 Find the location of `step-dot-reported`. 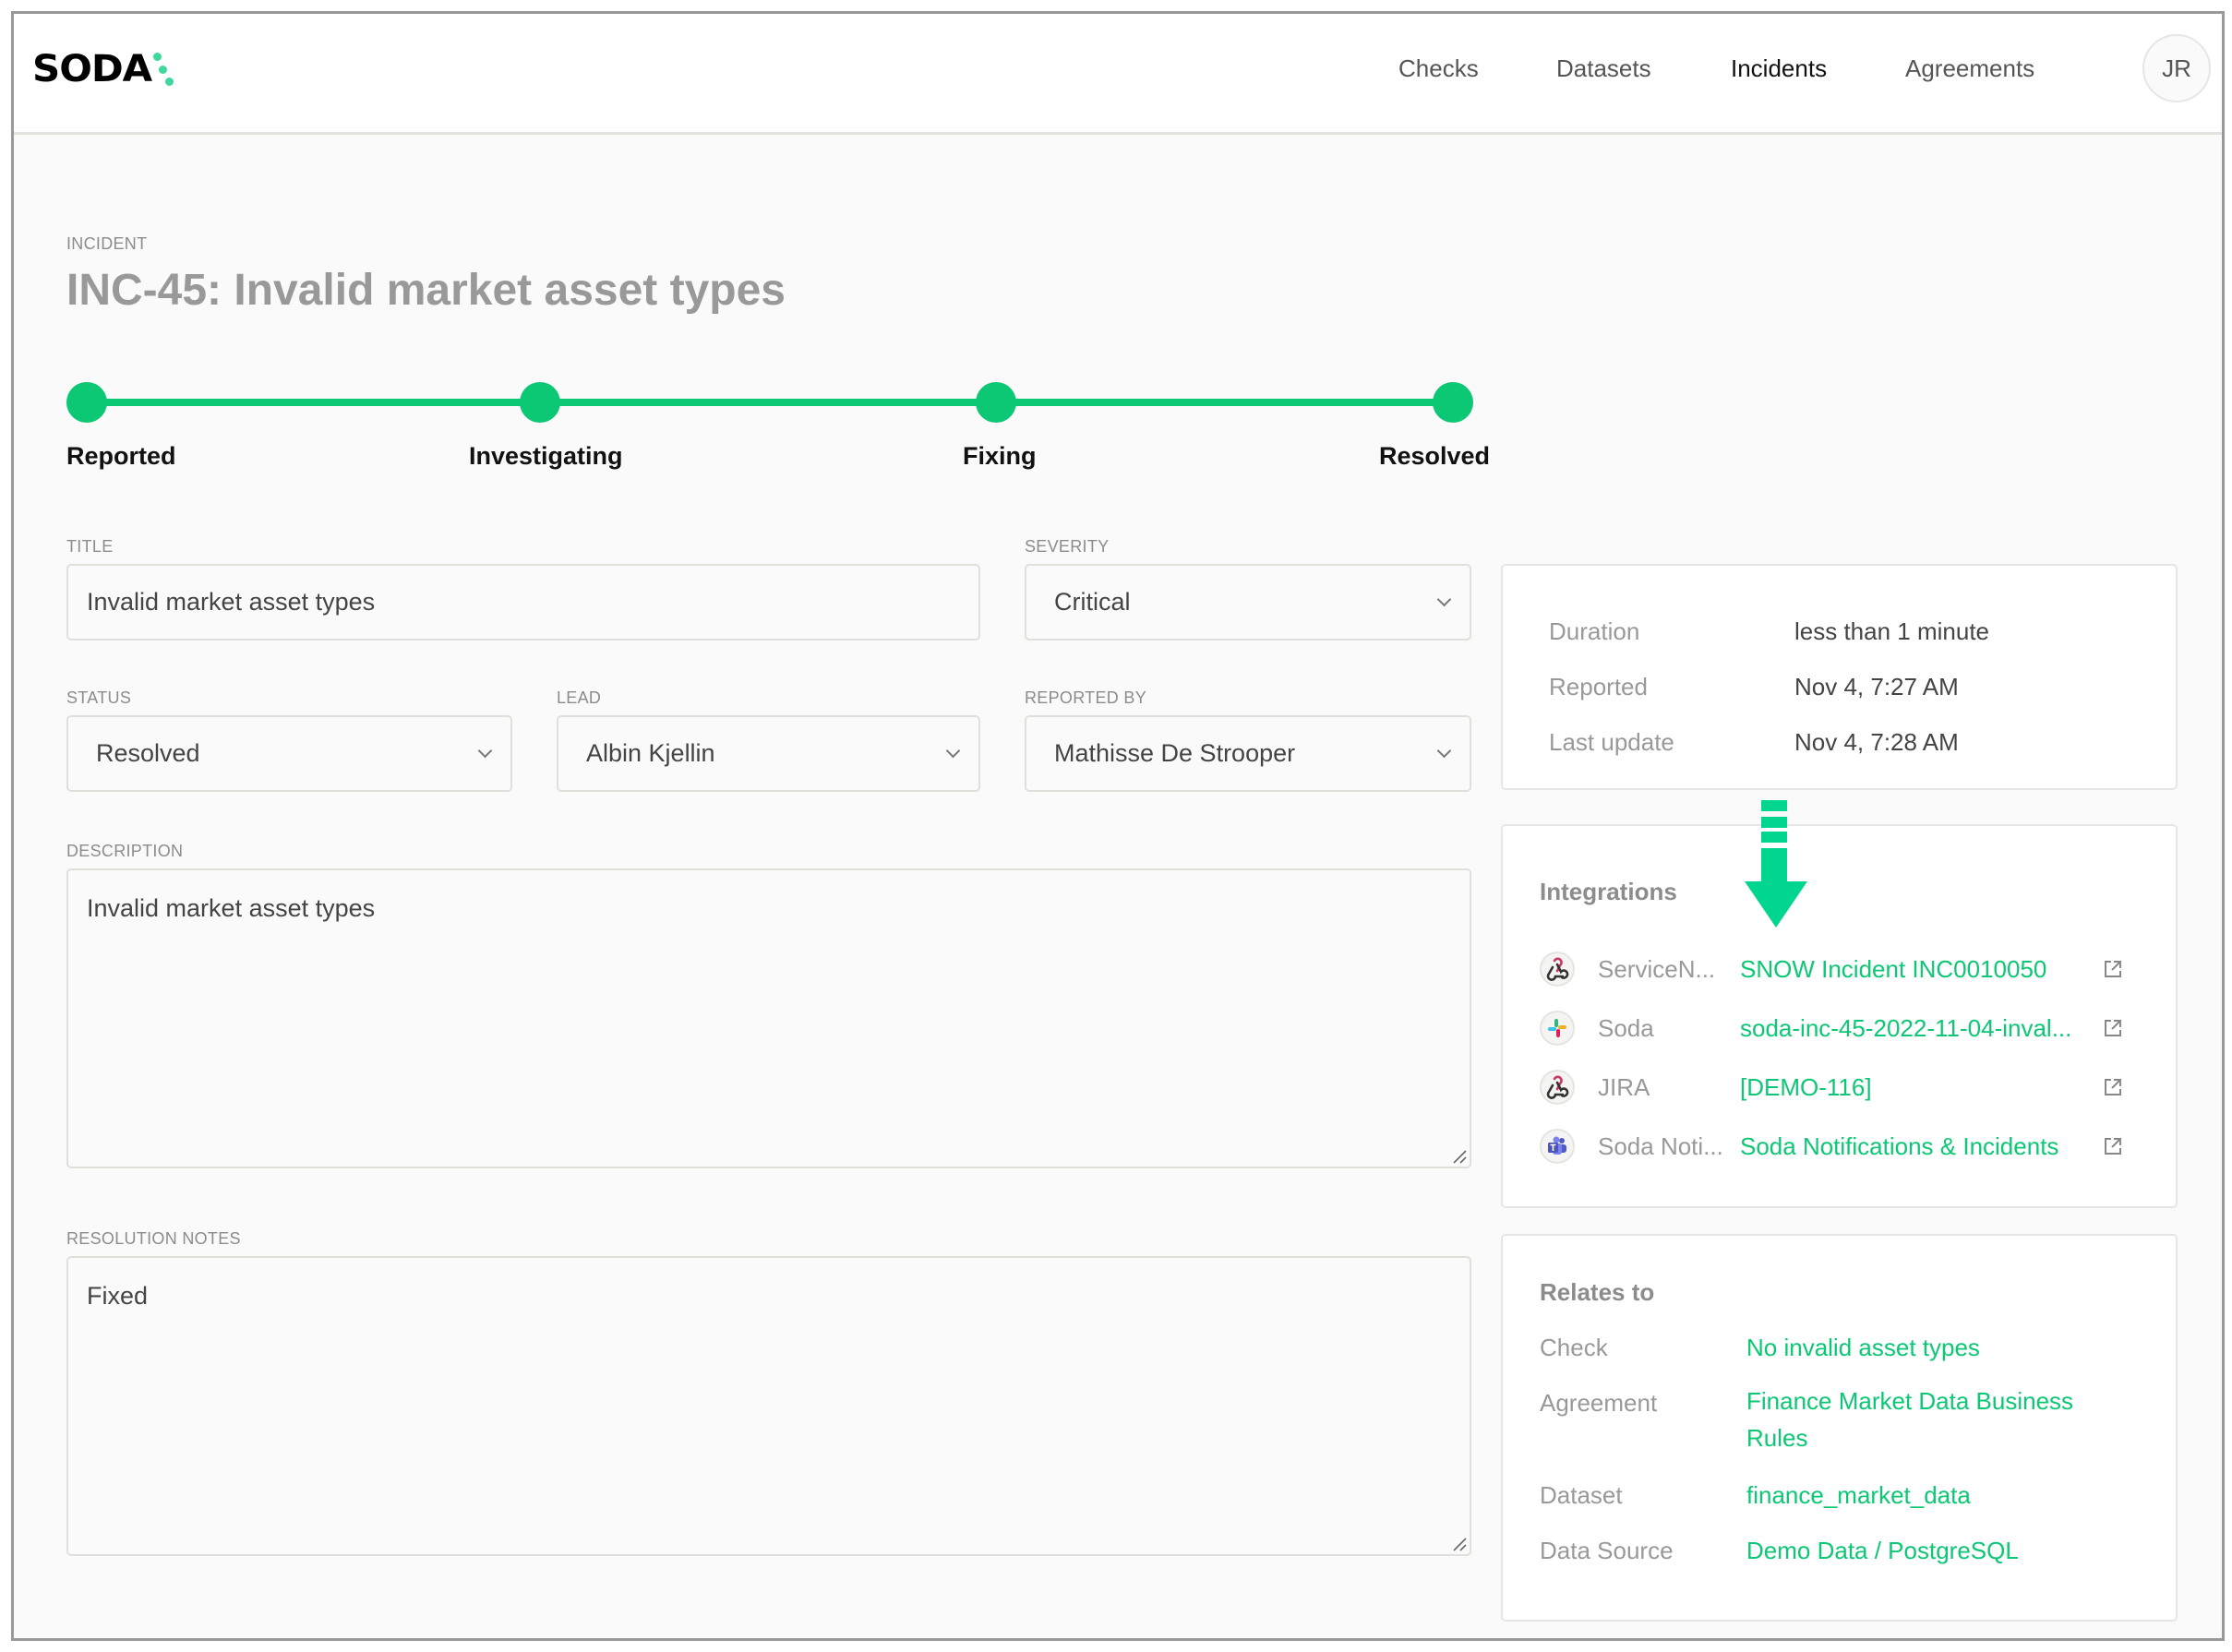

step-dot-reported is located at coordinates (86, 403).